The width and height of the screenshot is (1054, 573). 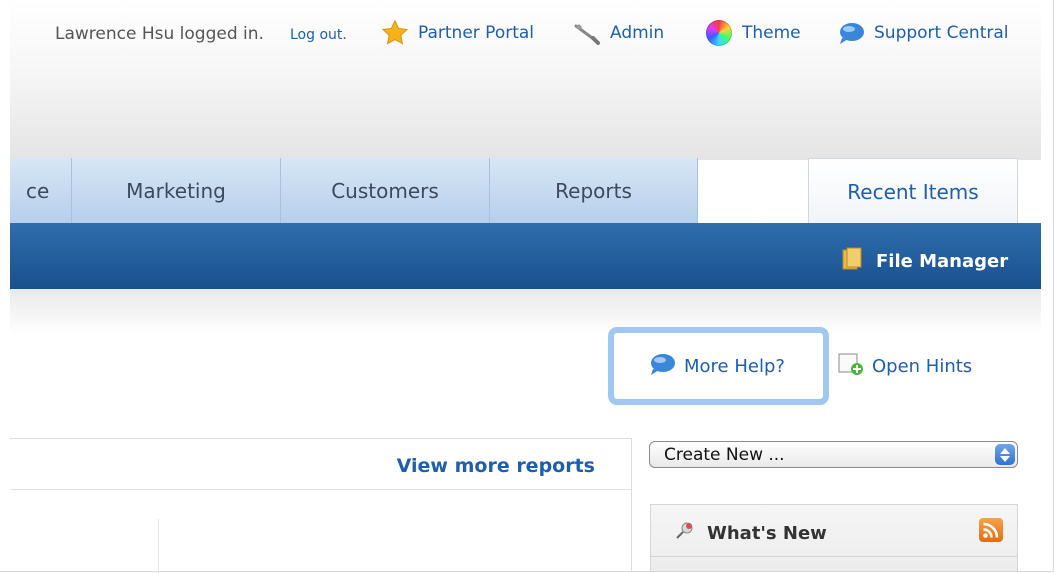 What do you see at coordinates (158, 546) in the screenshot?
I see `column-divider` at bounding box center [158, 546].